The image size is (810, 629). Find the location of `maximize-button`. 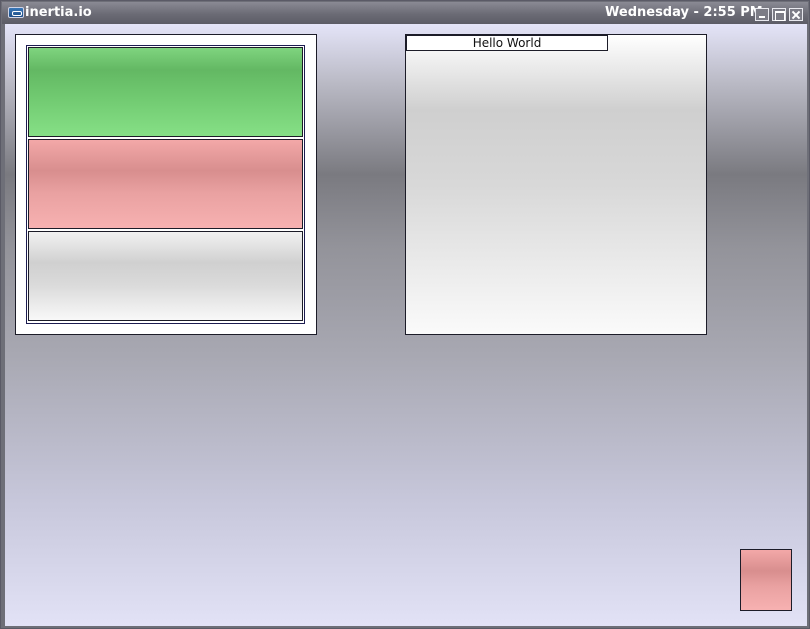

maximize-button is located at coordinates (779, 14).